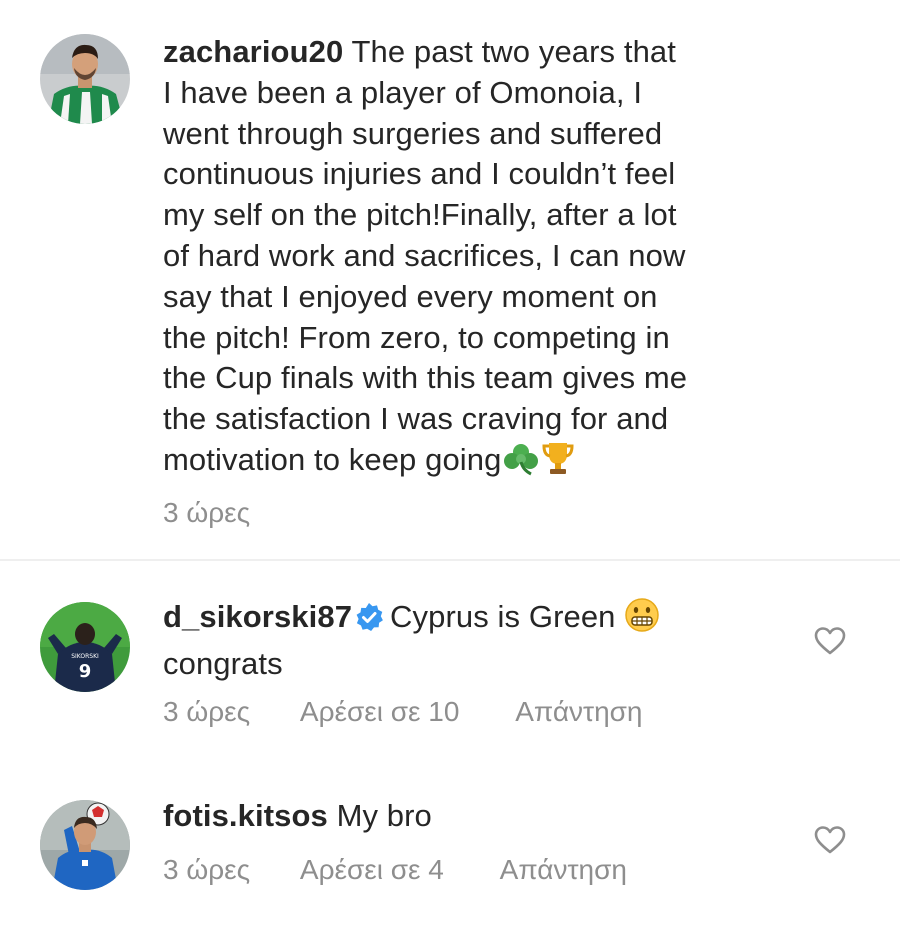  I want to click on svg-text: 9, so click(85, 671).